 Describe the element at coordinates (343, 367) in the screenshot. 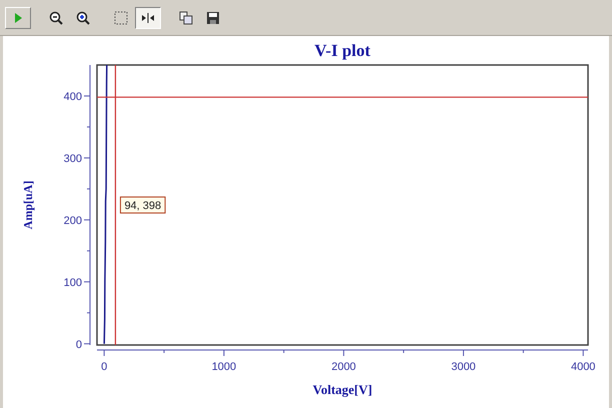

I see `tick-label: 2000` at that location.